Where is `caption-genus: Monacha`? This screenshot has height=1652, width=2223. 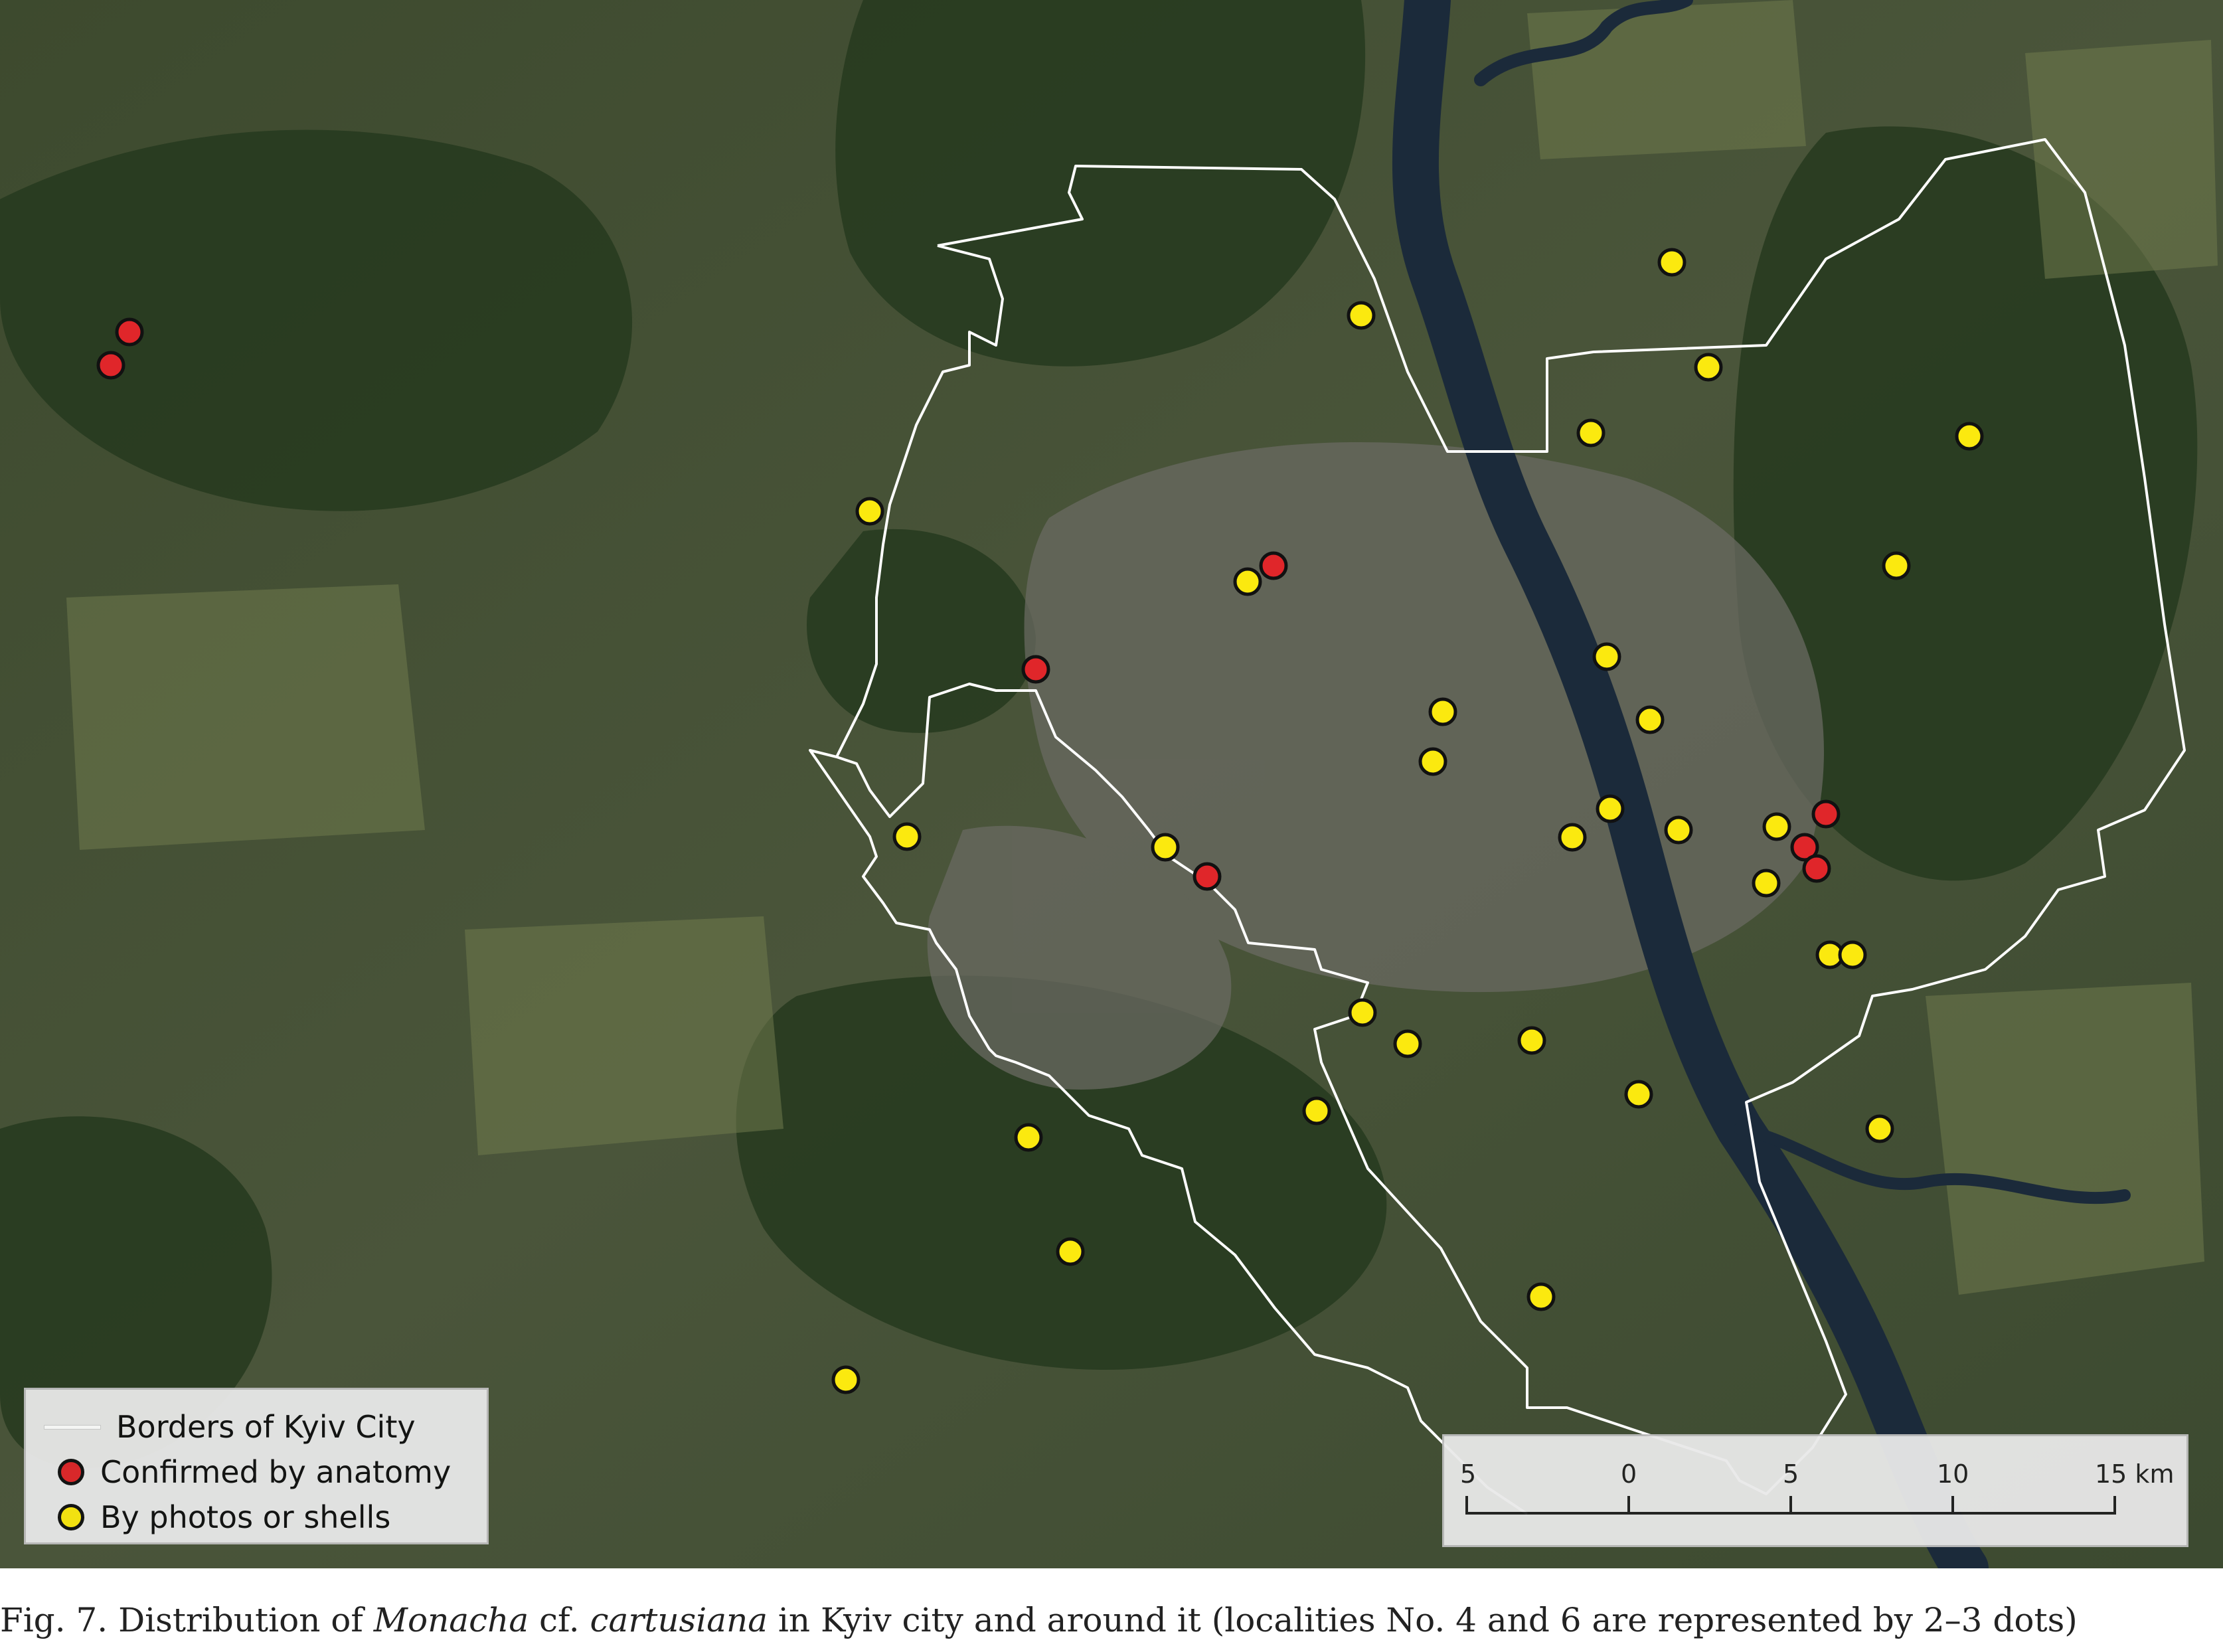
caption-genus: Monacha is located at coordinates (451, 1620).